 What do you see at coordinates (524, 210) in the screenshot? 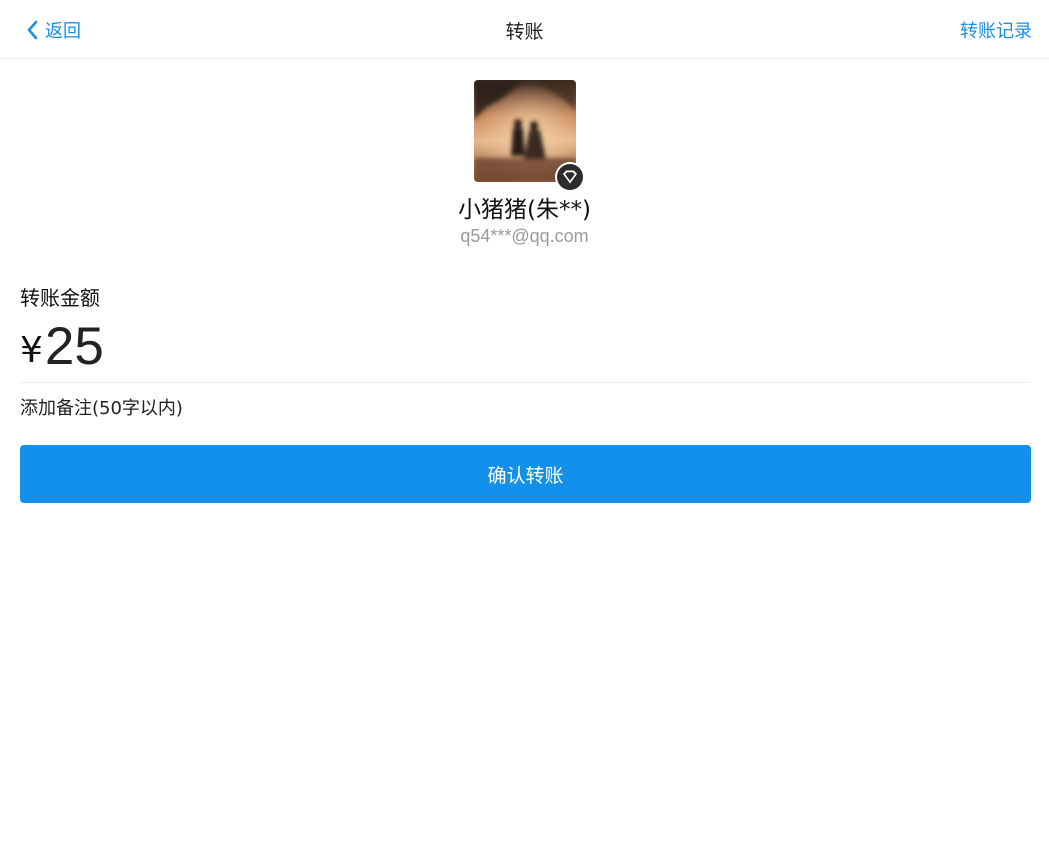
I see `payee-name: 小猪猪(朱**)` at bounding box center [524, 210].